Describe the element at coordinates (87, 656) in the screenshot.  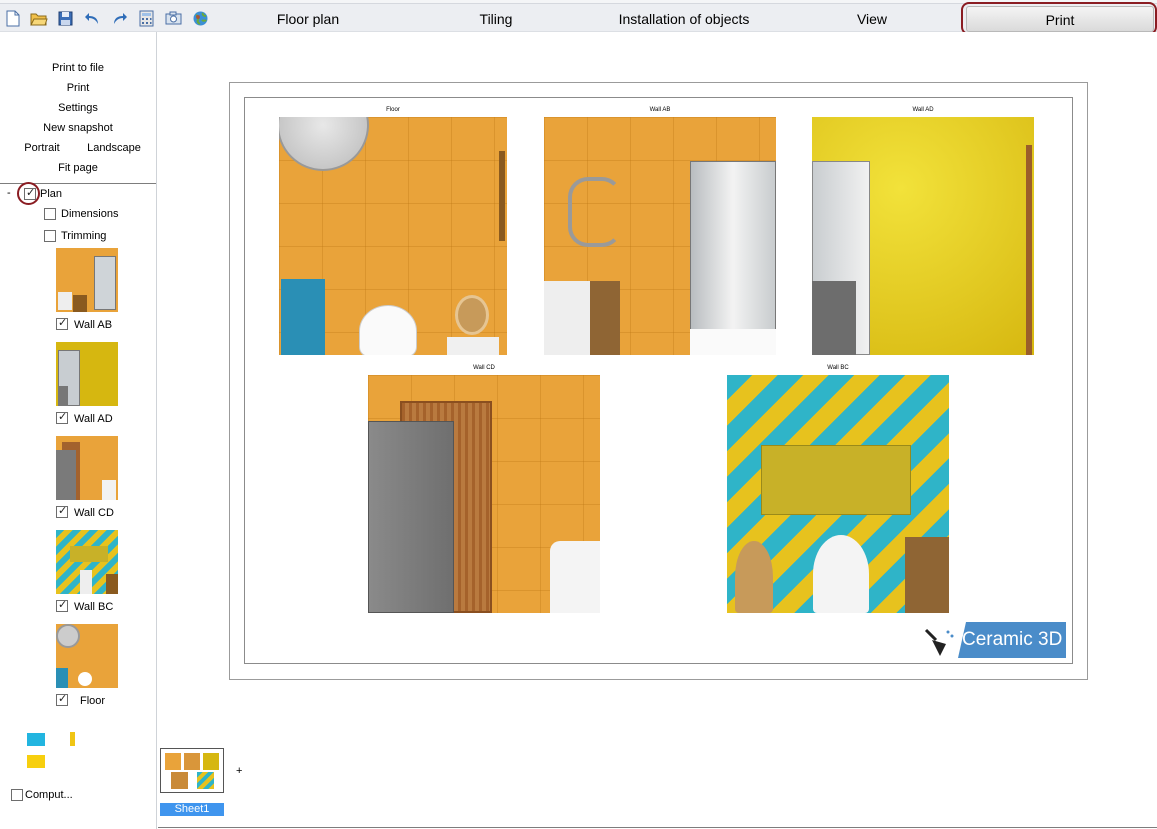
I see `thumbnail-floor` at that location.